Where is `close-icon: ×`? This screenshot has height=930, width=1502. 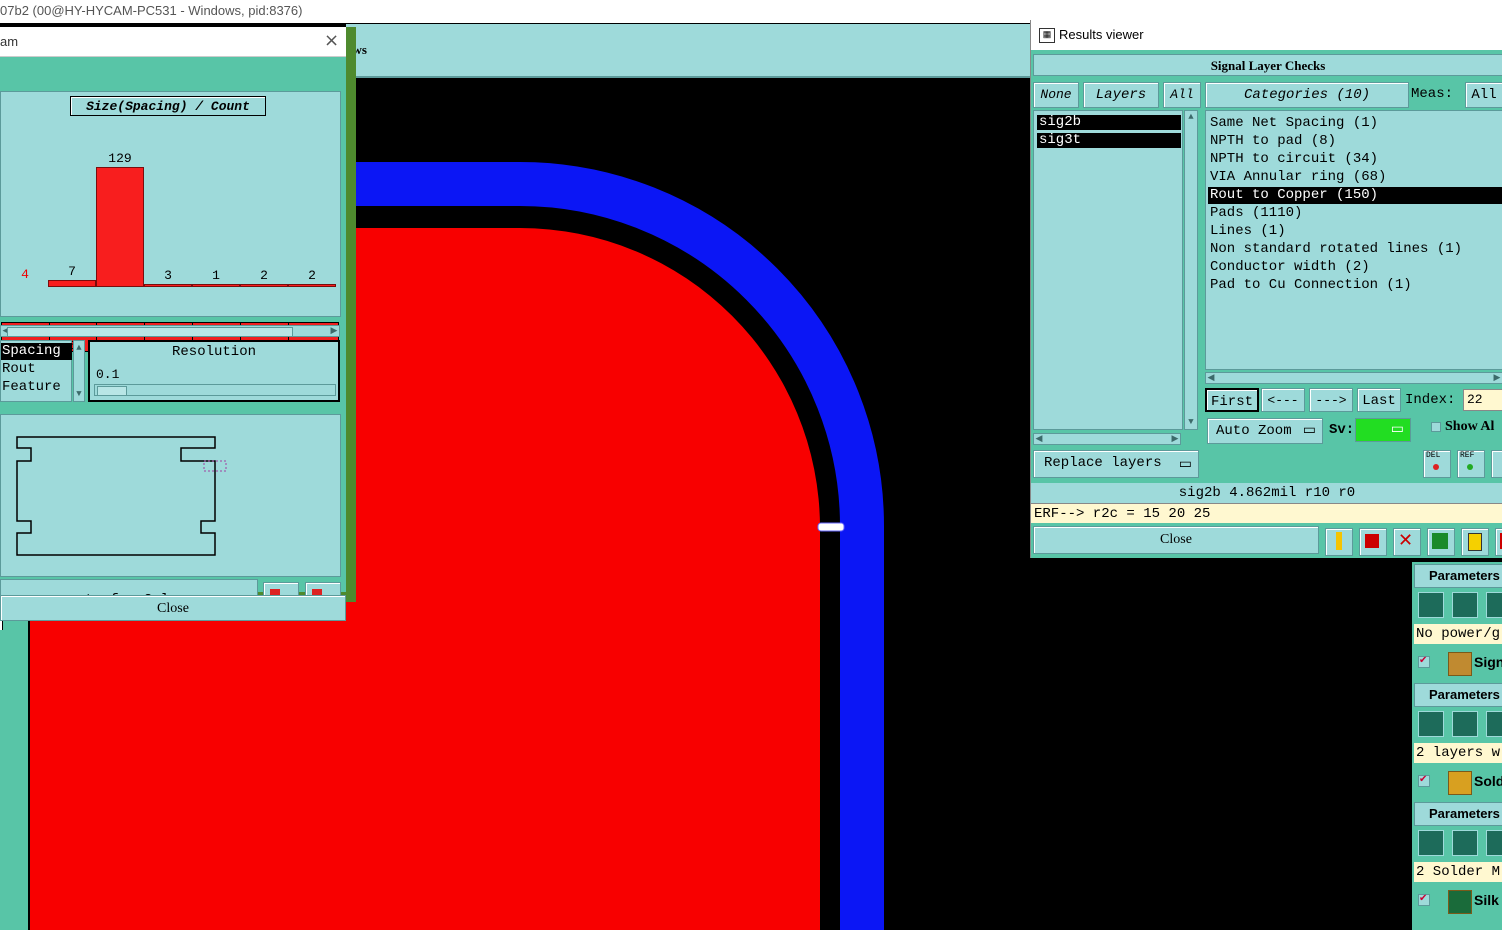
close-icon: × is located at coordinates (331, 40).